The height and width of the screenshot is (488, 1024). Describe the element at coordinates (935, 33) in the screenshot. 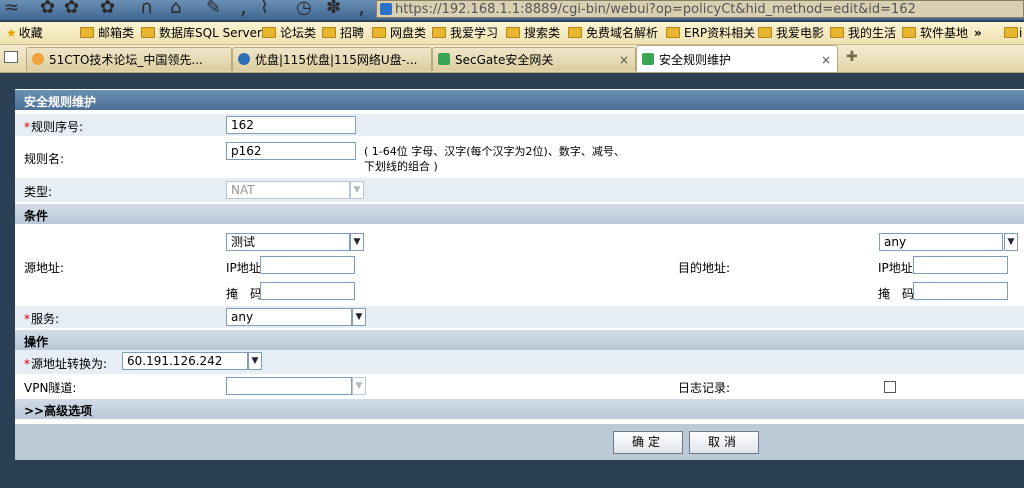

I see `bookmark-folder: 软件基地` at that location.